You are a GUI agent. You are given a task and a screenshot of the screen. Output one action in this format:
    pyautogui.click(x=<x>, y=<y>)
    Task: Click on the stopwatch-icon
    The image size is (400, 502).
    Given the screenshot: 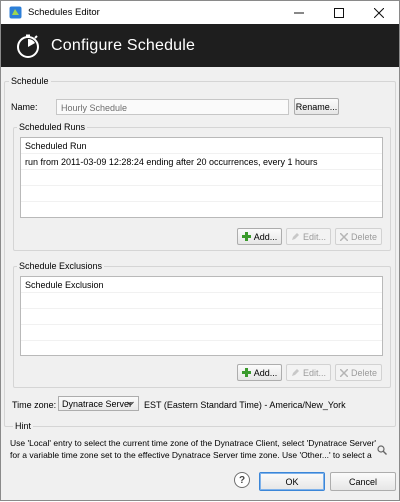 What is the action you would take?
    pyautogui.click(x=28, y=46)
    